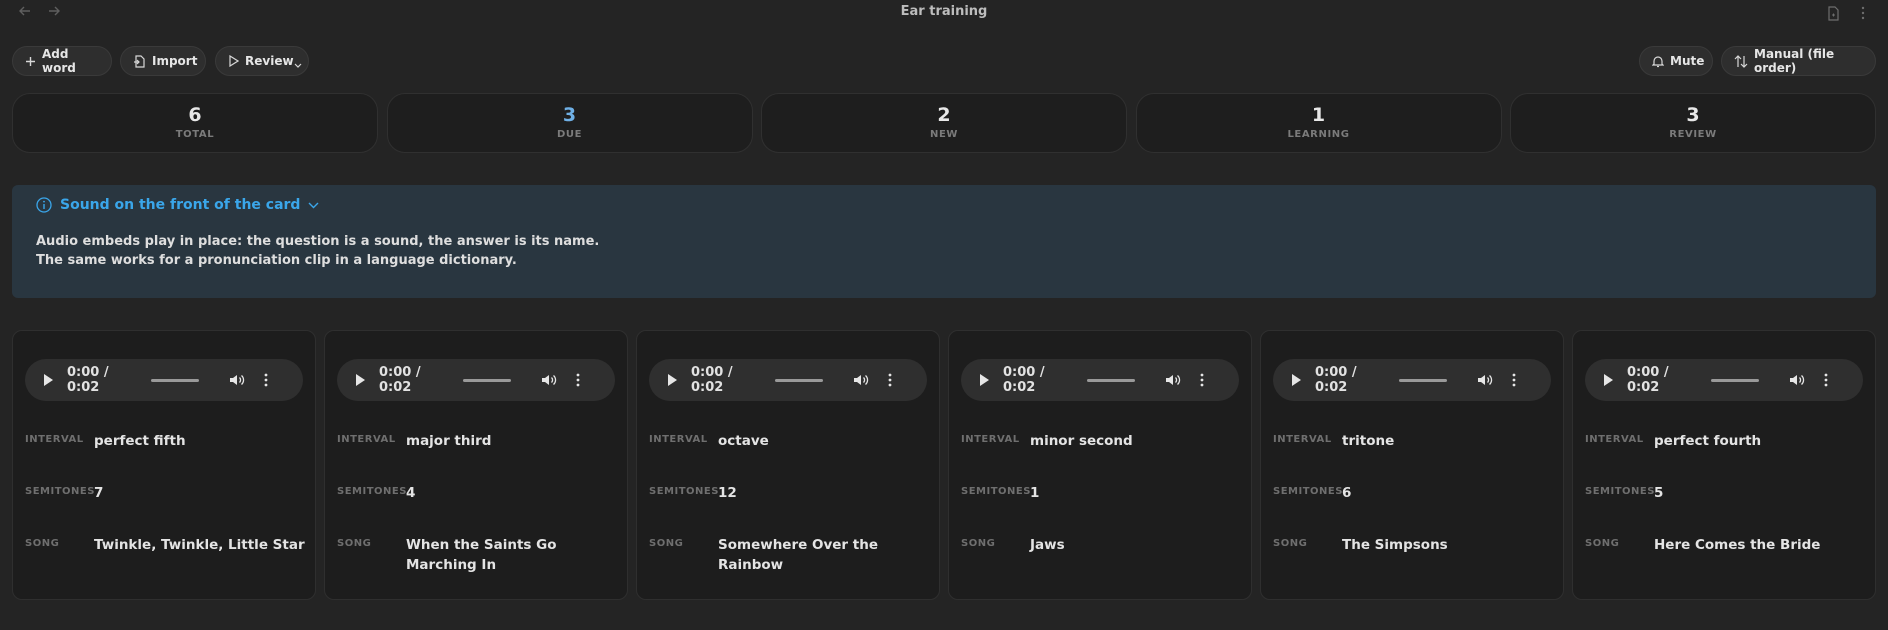 This screenshot has width=1888, height=630. I want to click on field-value: perfect fifth, so click(140, 441).